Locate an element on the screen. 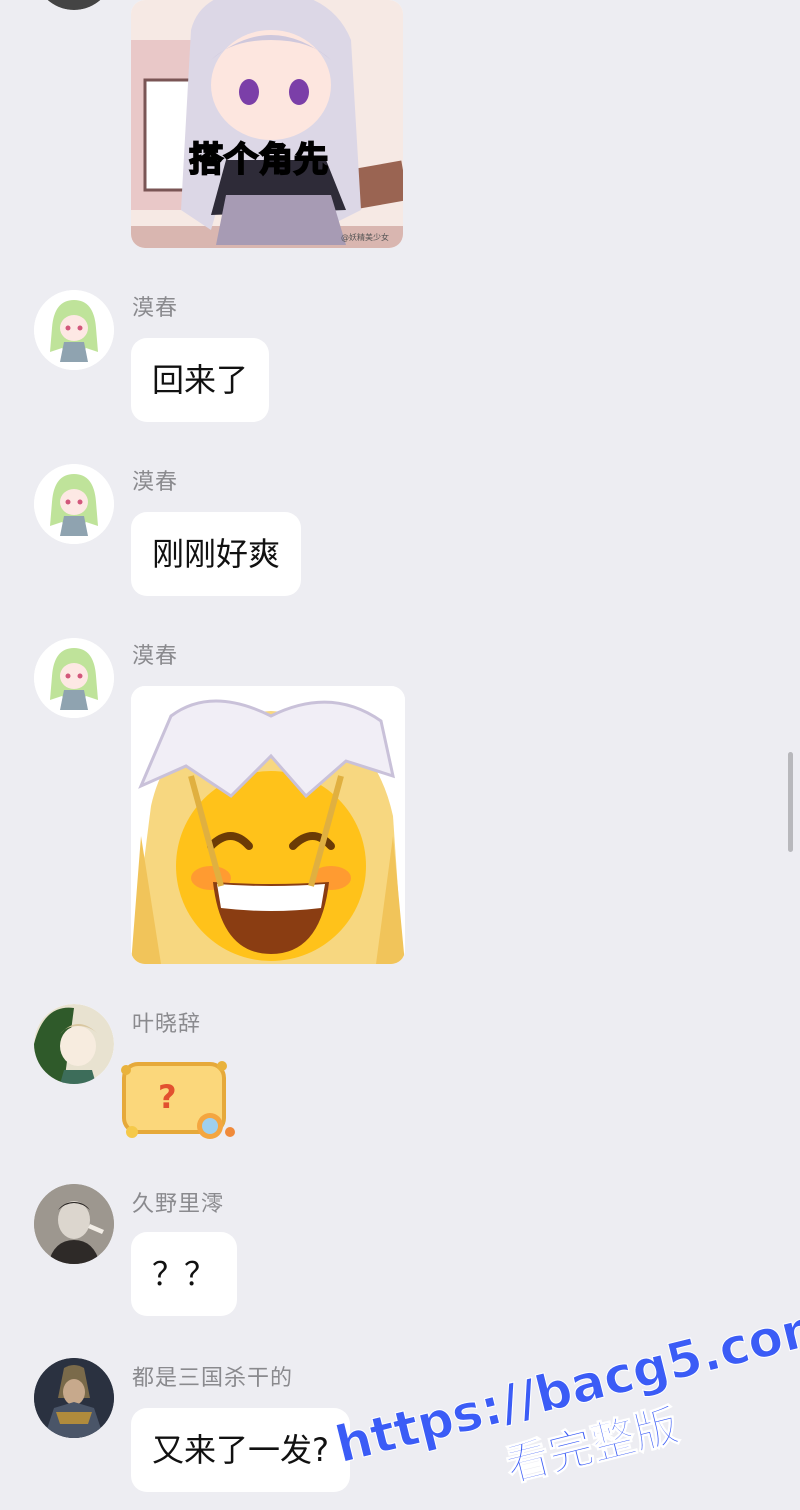  sticker-caption: 搭个角先 is located at coordinates (258, 160).